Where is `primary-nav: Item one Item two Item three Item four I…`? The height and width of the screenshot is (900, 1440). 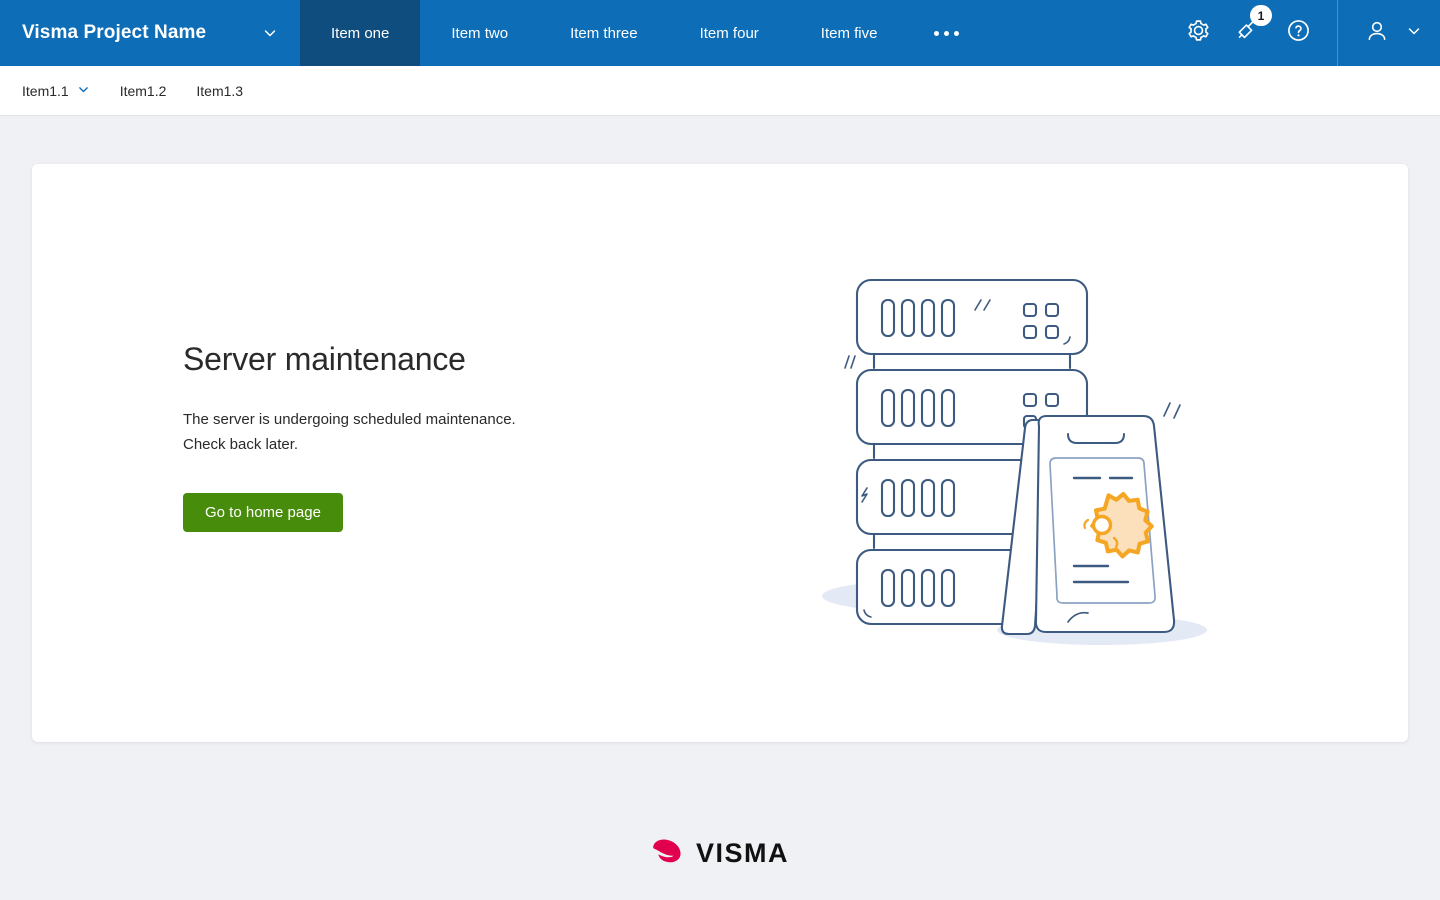 primary-nav: Item one Item two Item three Item four I… is located at coordinates (642, 33).